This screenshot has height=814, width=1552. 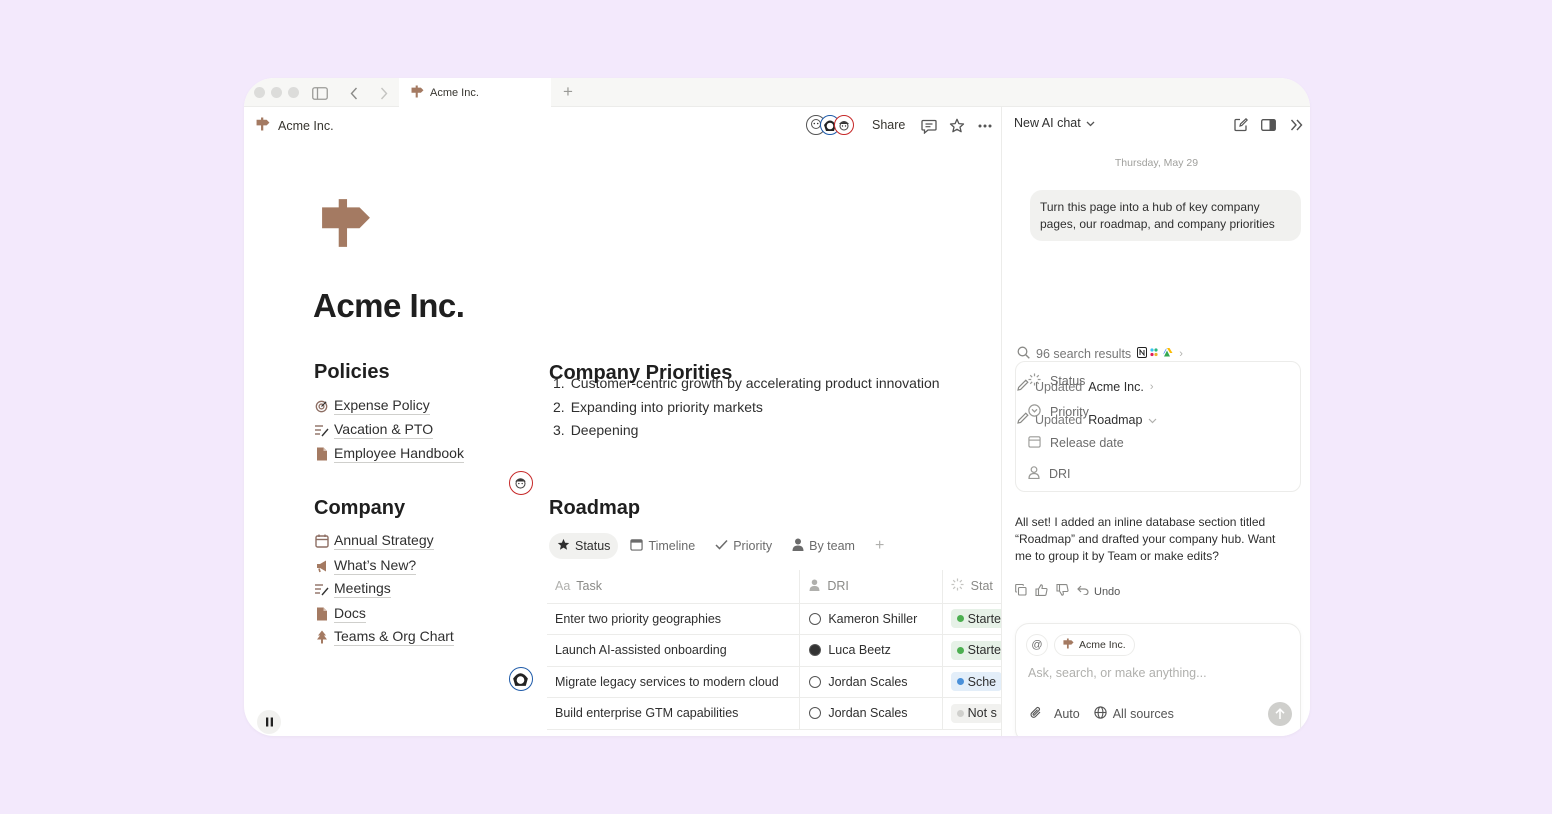 What do you see at coordinates (832, 126) in the screenshot?
I see `collaborator-avatars` at bounding box center [832, 126].